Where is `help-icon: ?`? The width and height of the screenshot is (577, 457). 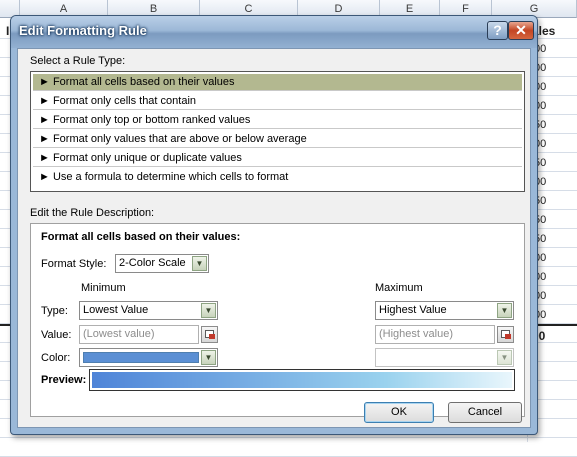 help-icon: ? is located at coordinates (497, 30).